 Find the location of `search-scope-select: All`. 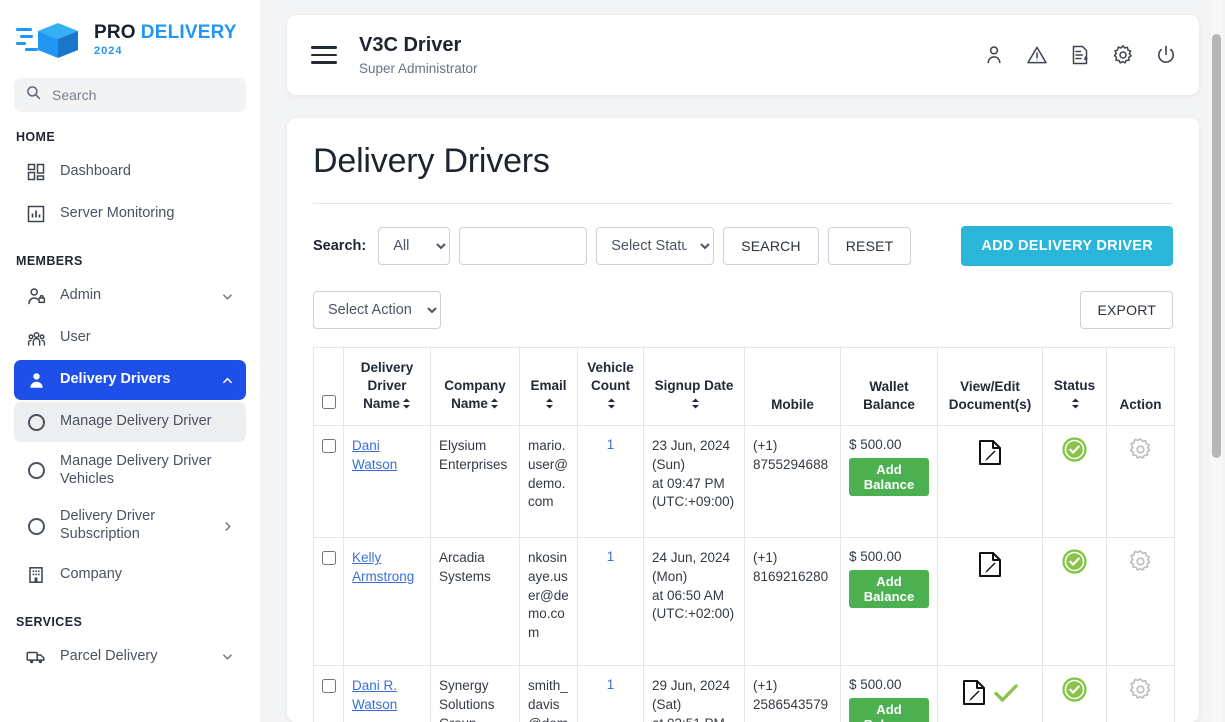

search-scope-select: All is located at coordinates (414, 246).